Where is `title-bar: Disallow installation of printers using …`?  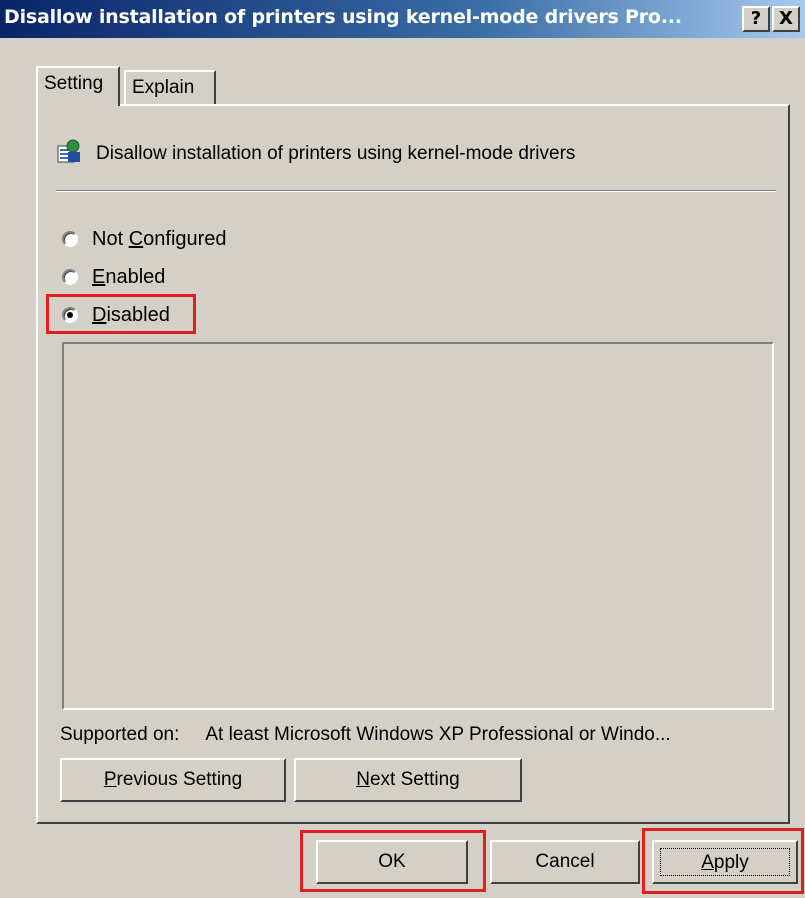 title-bar: Disallow installation of printers using … is located at coordinates (402, 19).